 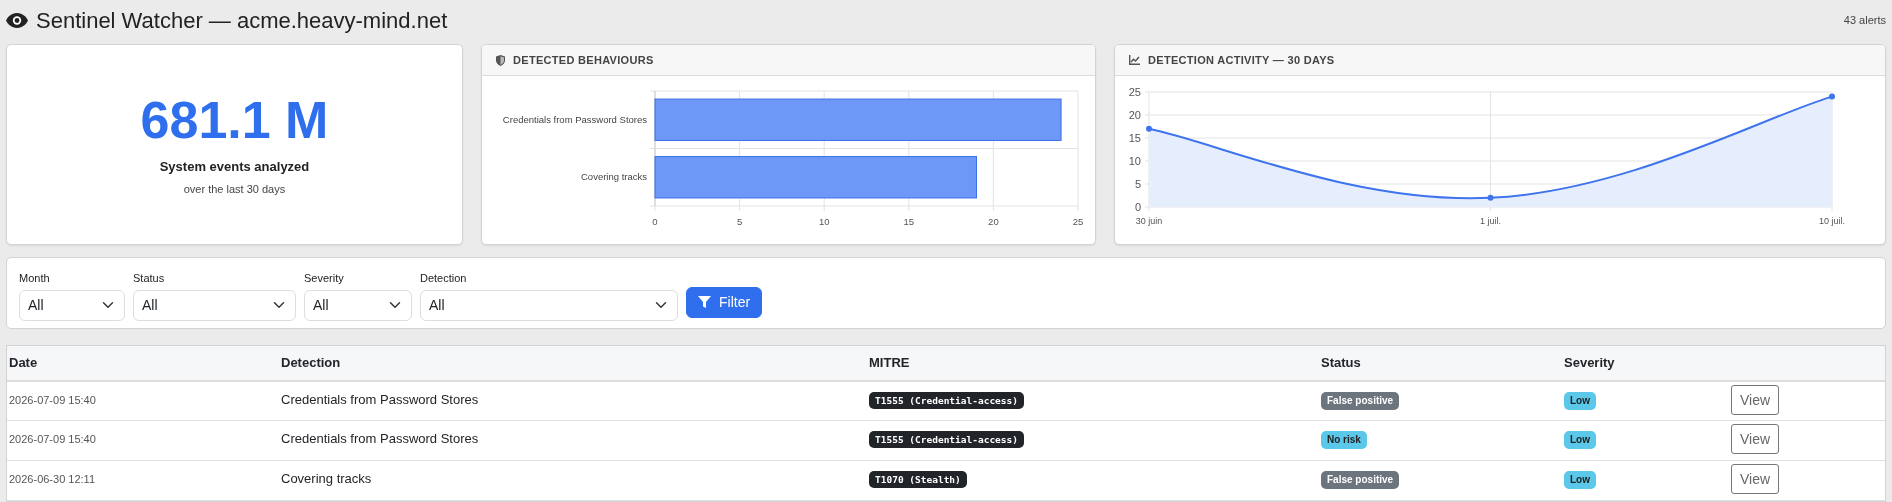 I want to click on detection-text: Covering tracks, so click(x=326, y=478).